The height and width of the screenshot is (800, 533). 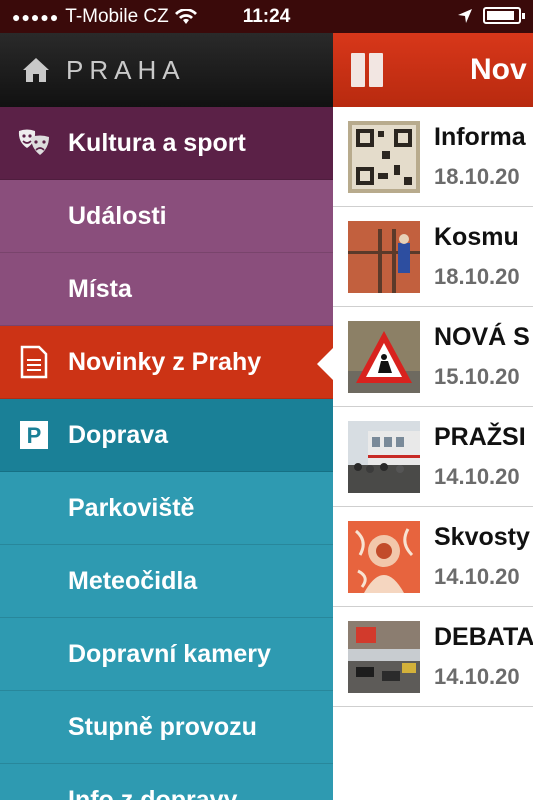 What do you see at coordinates (117, 215) in the screenshot?
I see `sidebar-item-label: Události` at bounding box center [117, 215].